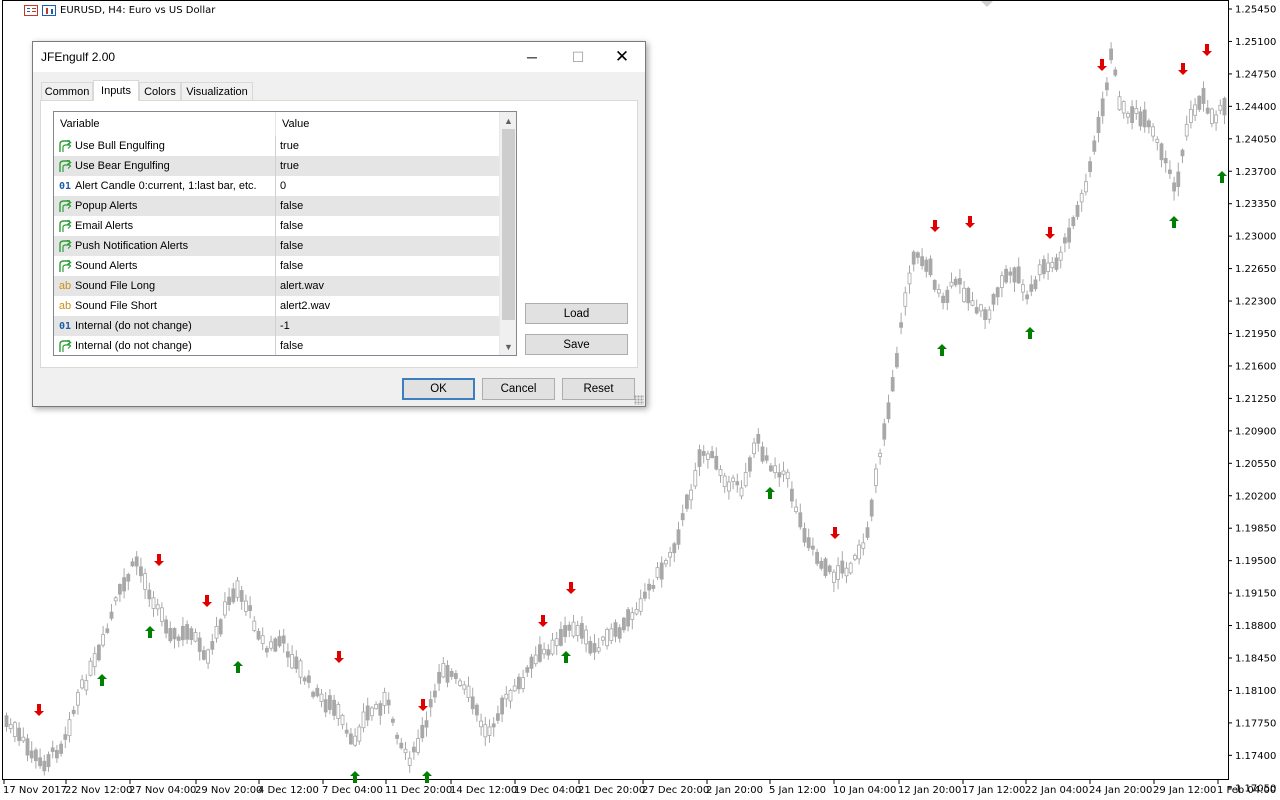 This screenshot has width=1280, height=800. Describe the element at coordinates (160, 91) in the screenshot. I see `tab-colors: Colors` at that location.